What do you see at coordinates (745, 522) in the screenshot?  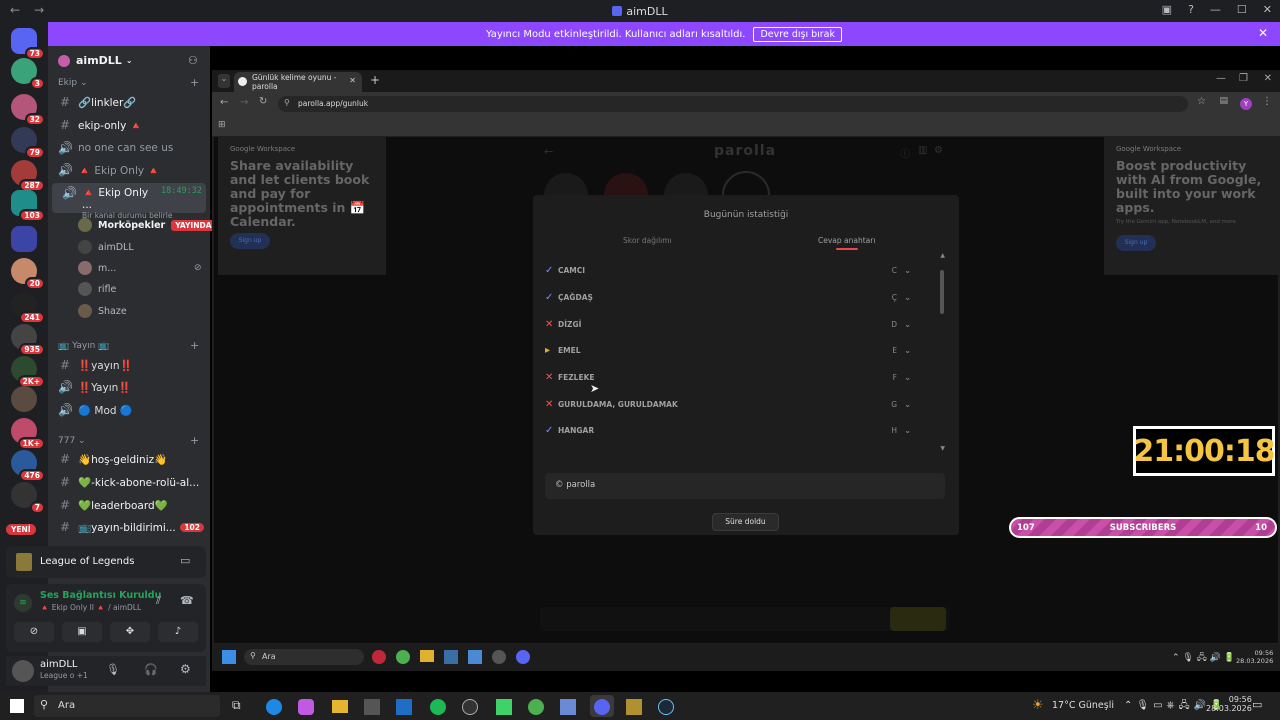 I see `time-up-button: Süre doldu` at bounding box center [745, 522].